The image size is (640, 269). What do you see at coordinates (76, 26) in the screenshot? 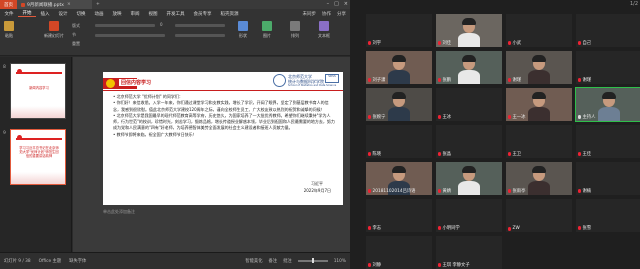
I see `layout-button: 版式` at bounding box center [76, 26].